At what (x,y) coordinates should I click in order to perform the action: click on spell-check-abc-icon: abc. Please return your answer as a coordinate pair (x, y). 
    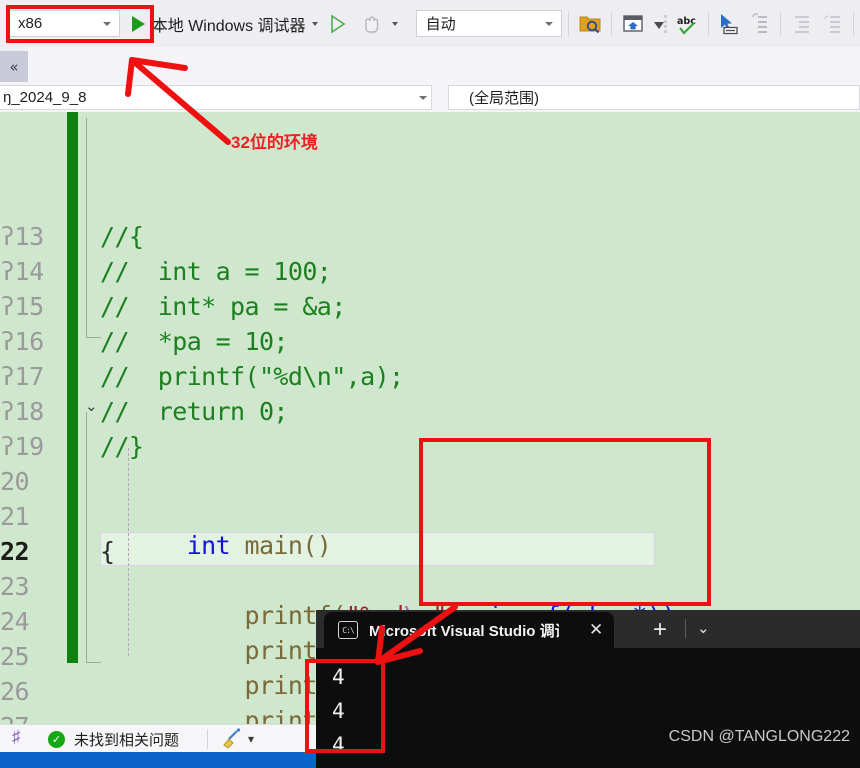
    Looking at the image, I should click on (687, 24).